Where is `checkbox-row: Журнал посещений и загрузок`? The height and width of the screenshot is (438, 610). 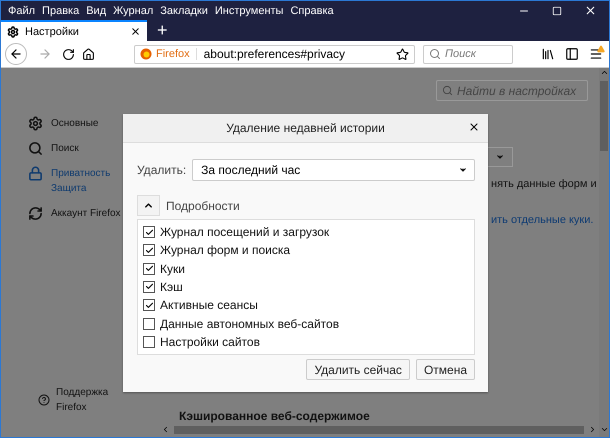 checkbox-row: Журнал посещений и загрузок is located at coordinates (306, 232).